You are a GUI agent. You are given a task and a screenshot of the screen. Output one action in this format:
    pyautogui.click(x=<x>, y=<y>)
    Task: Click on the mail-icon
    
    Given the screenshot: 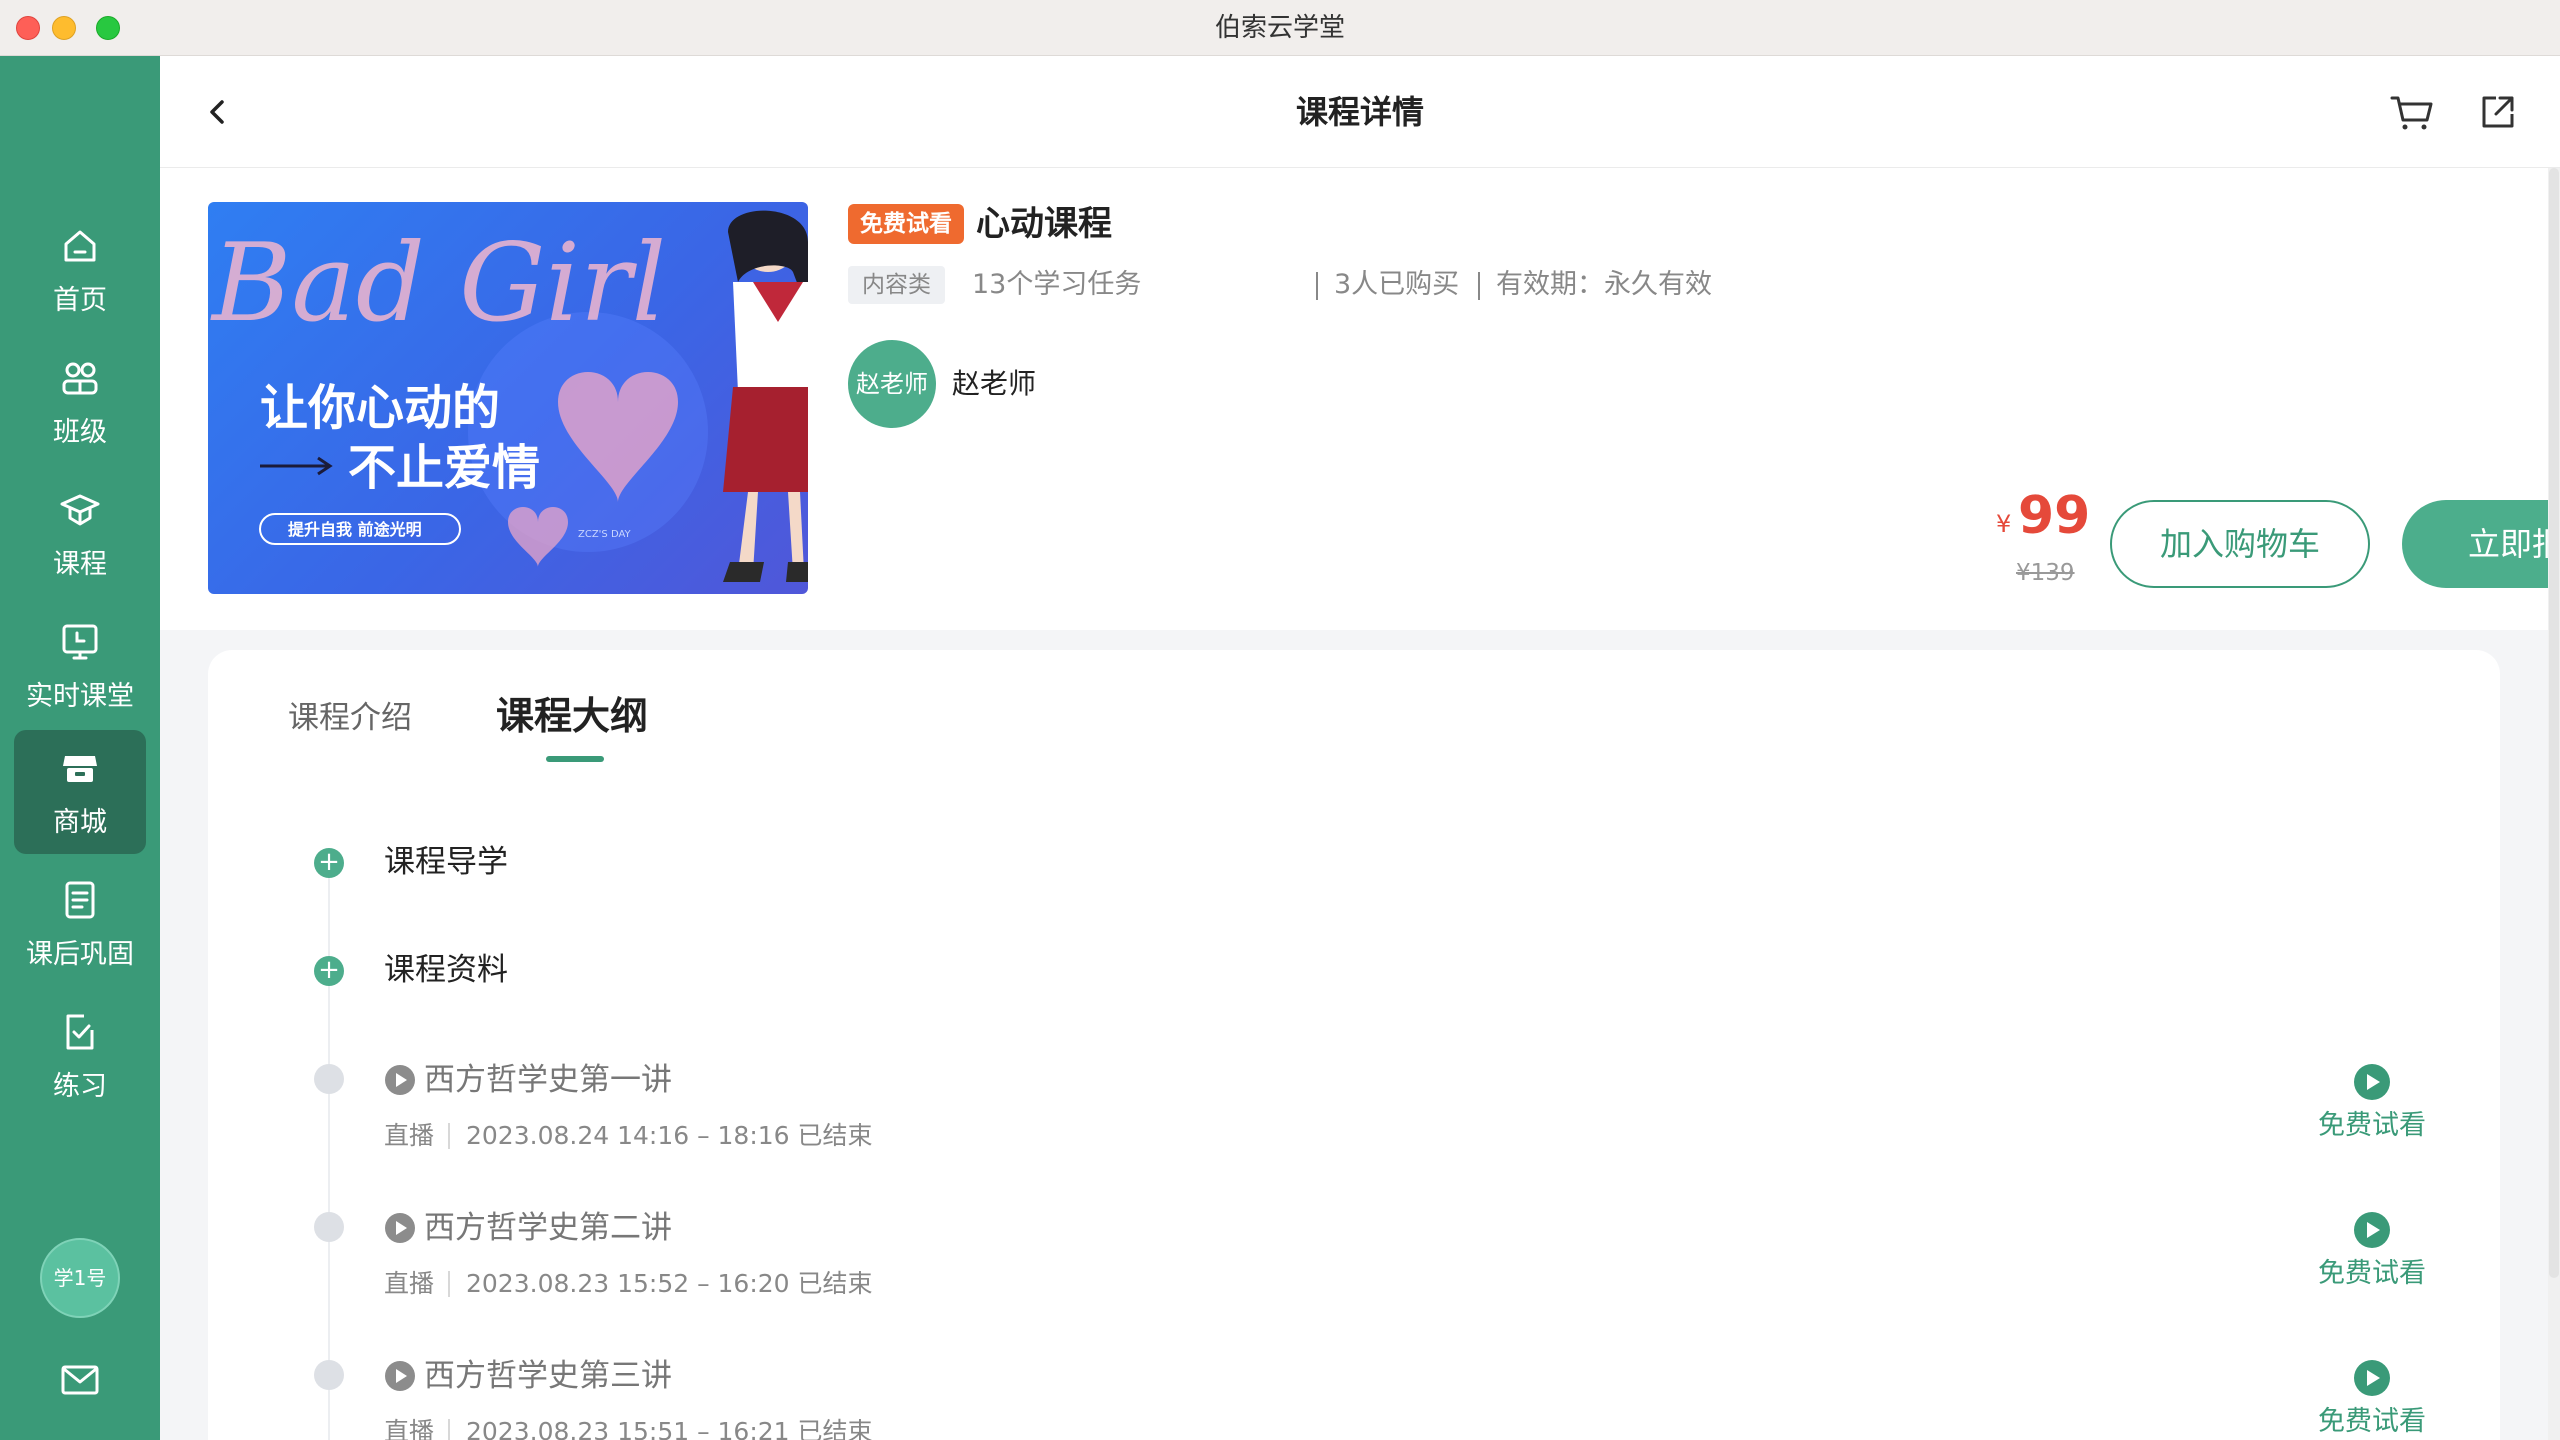 What is the action you would take?
    pyautogui.click(x=80, y=1380)
    